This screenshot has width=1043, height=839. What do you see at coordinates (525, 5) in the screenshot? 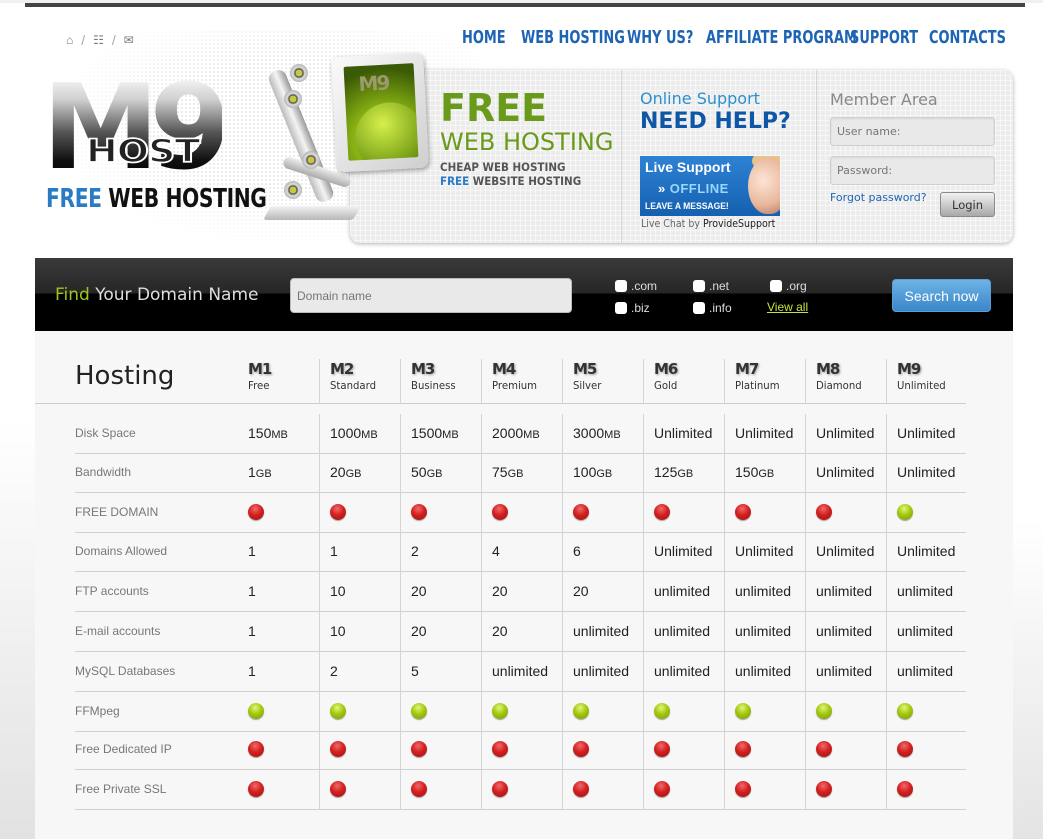
I see `top-border-bar` at bounding box center [525, 5].